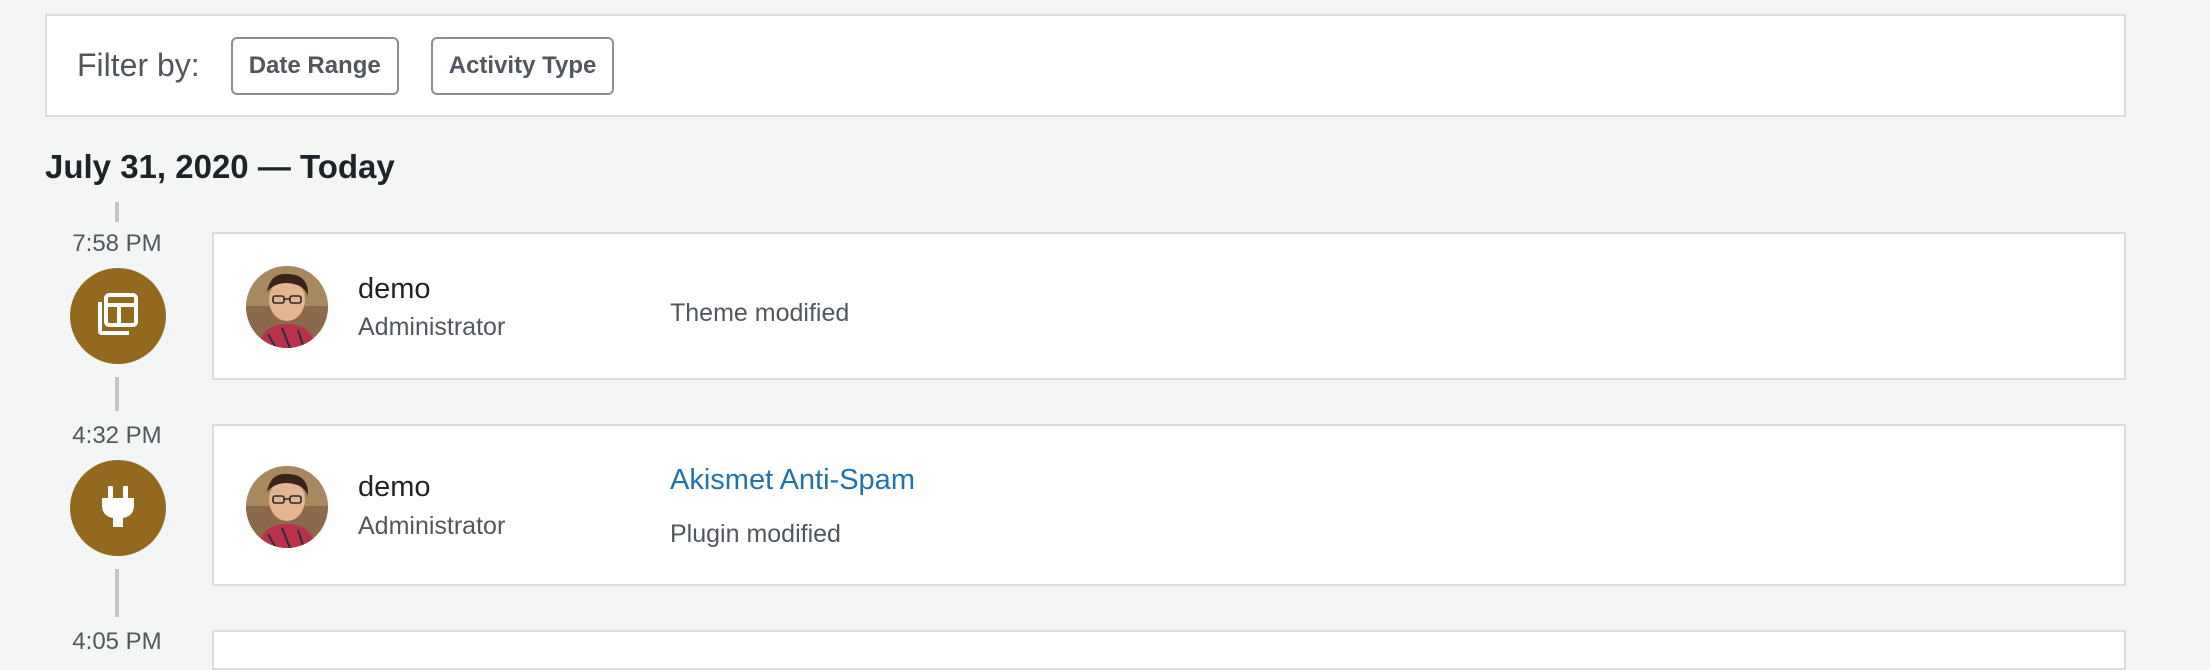  What do you see at coordinates (755, 534) in the screenshot?
I see `activity-description: Plugin modified` at bounding box center [755, 534].